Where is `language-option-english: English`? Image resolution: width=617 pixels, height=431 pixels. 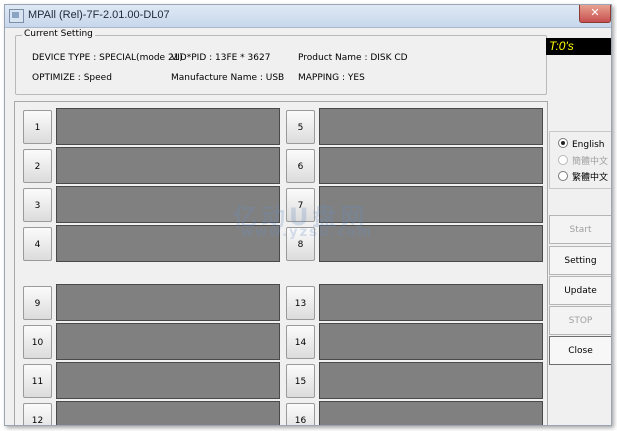
language-option-english: English is located at coordinates (581, 144).